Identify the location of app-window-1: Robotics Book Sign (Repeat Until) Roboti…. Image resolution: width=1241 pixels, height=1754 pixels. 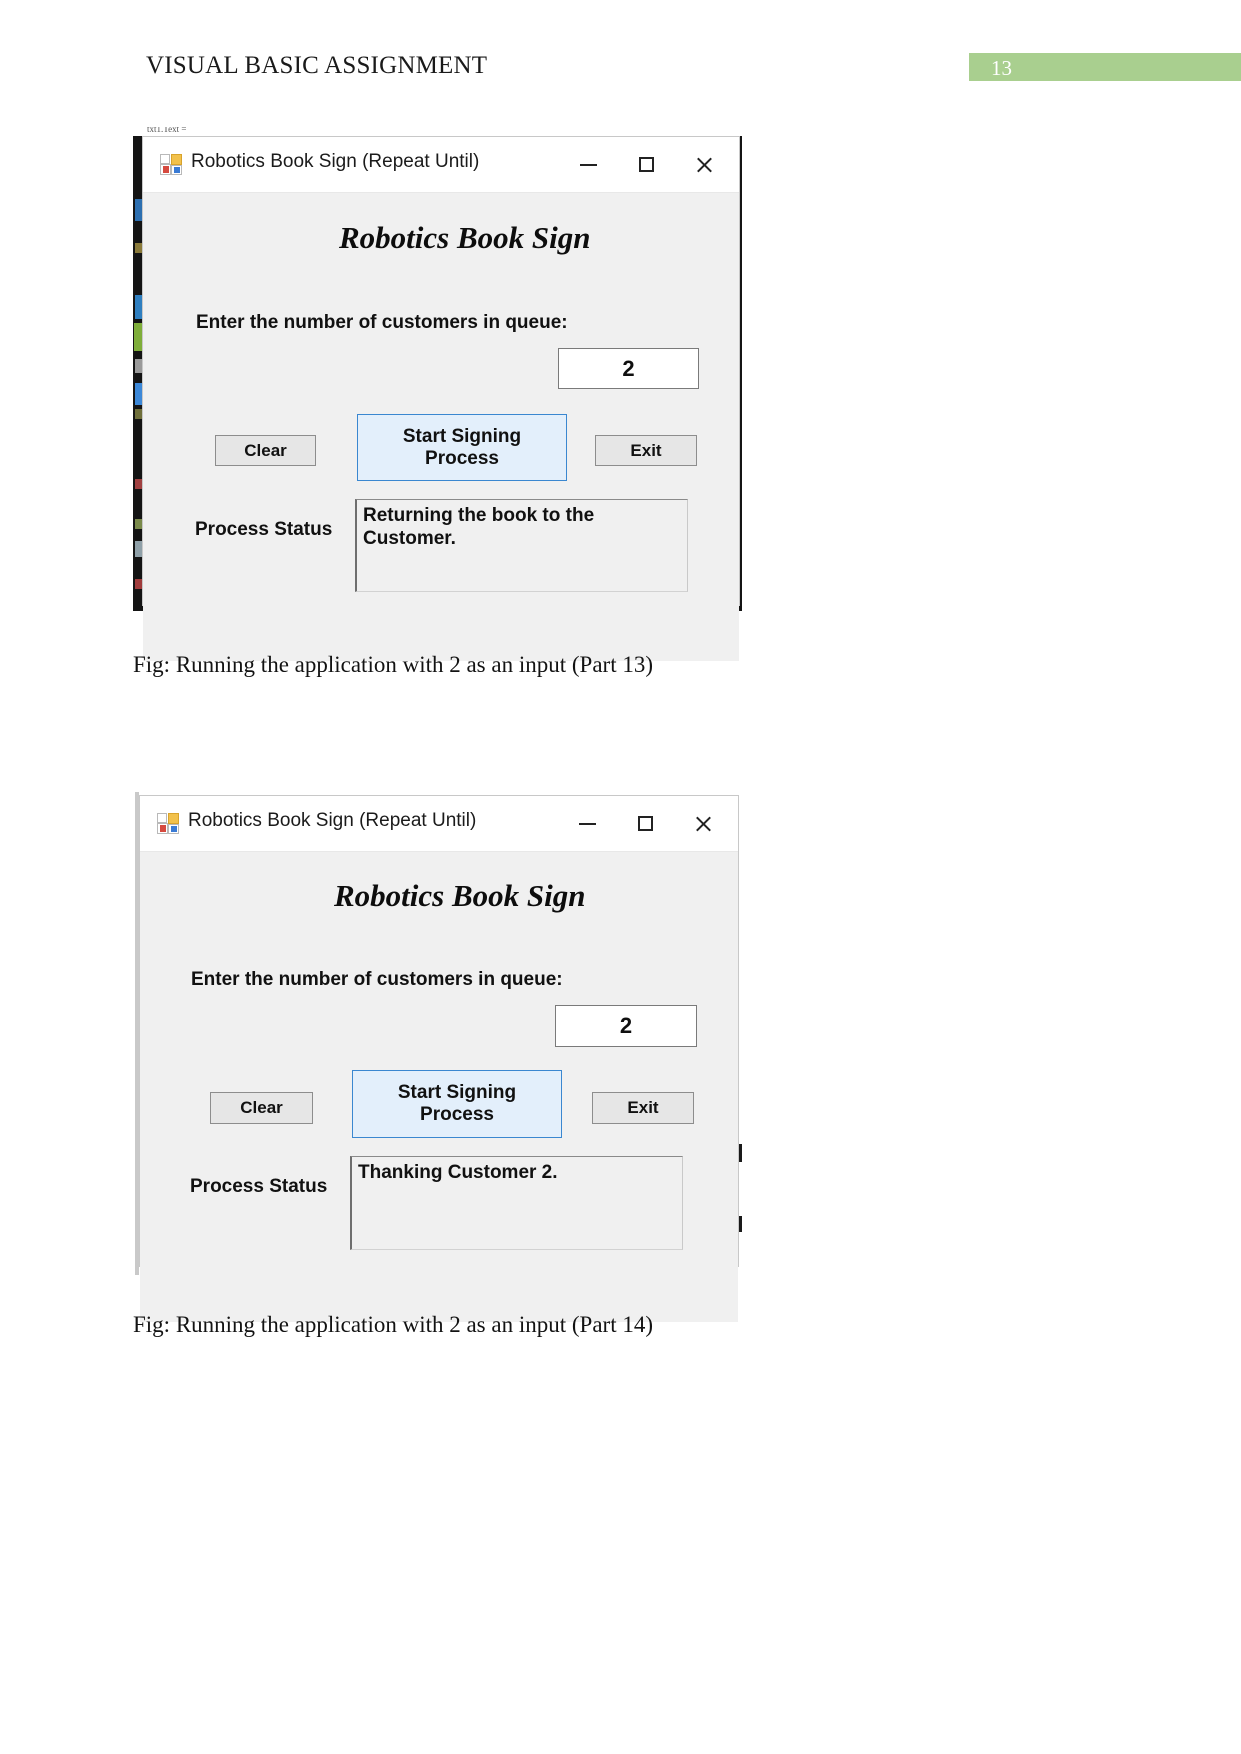
(441, 398).